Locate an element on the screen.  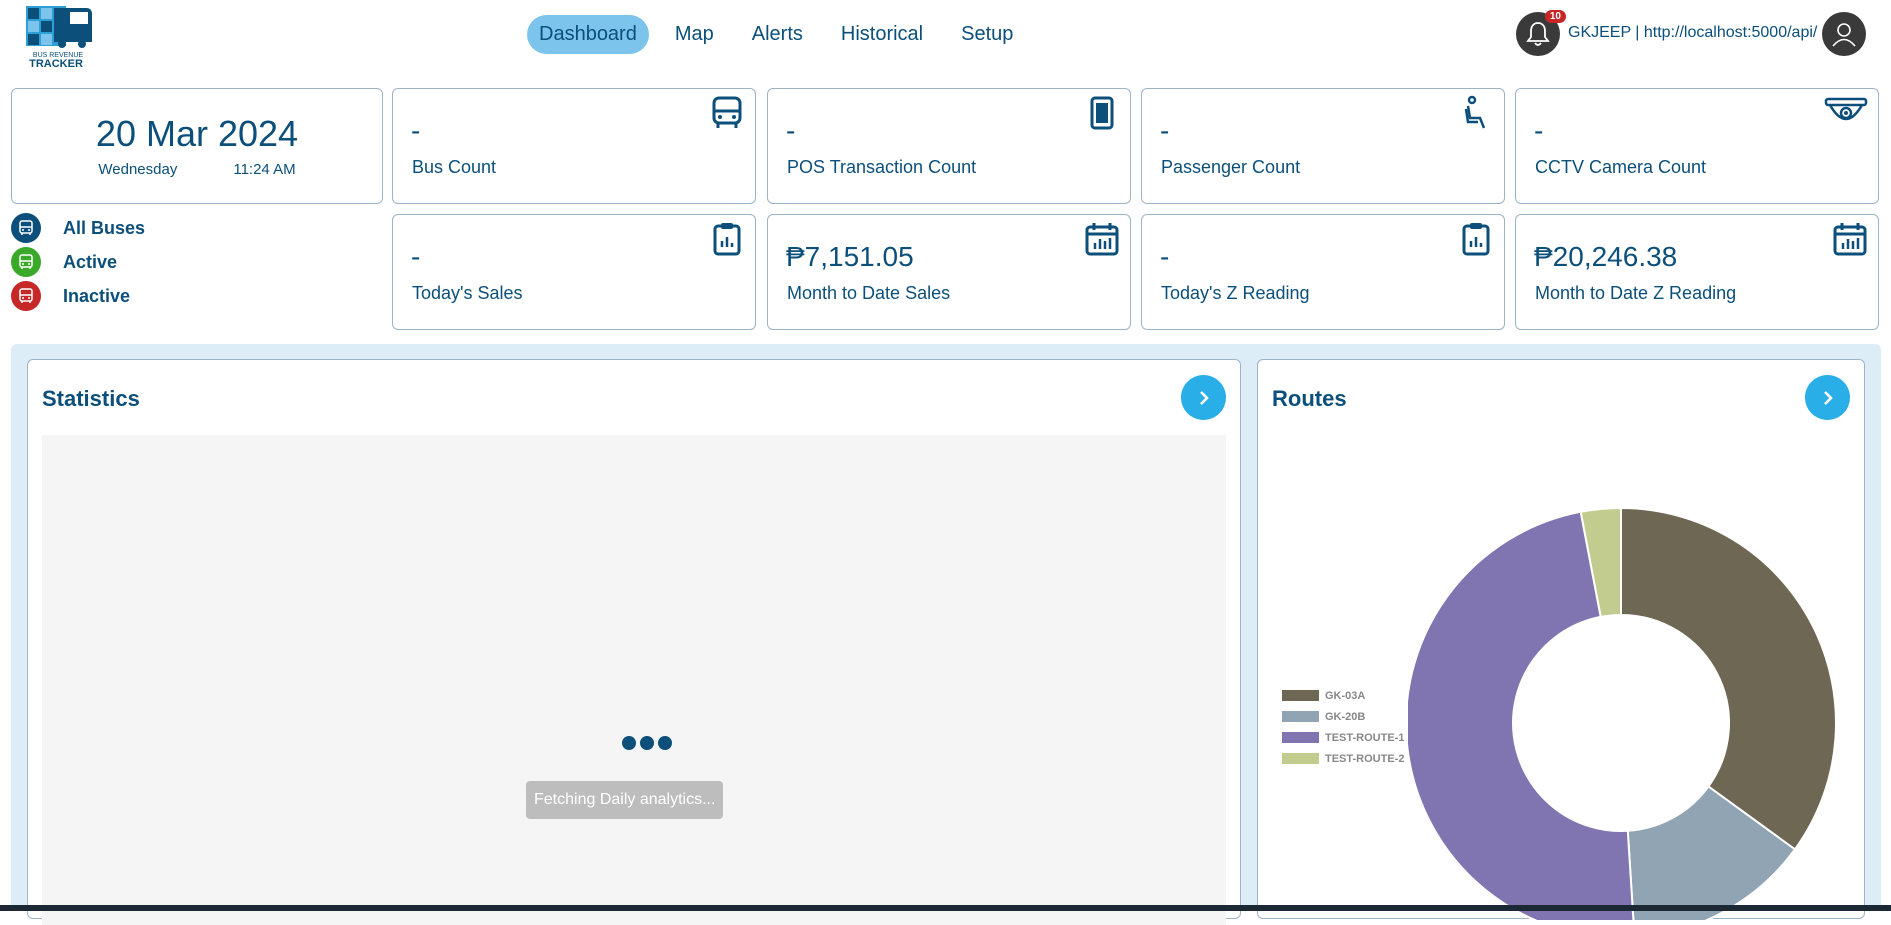
cctv-count-card: - CCTV Camera Count is located at coordinates (1697, 146).